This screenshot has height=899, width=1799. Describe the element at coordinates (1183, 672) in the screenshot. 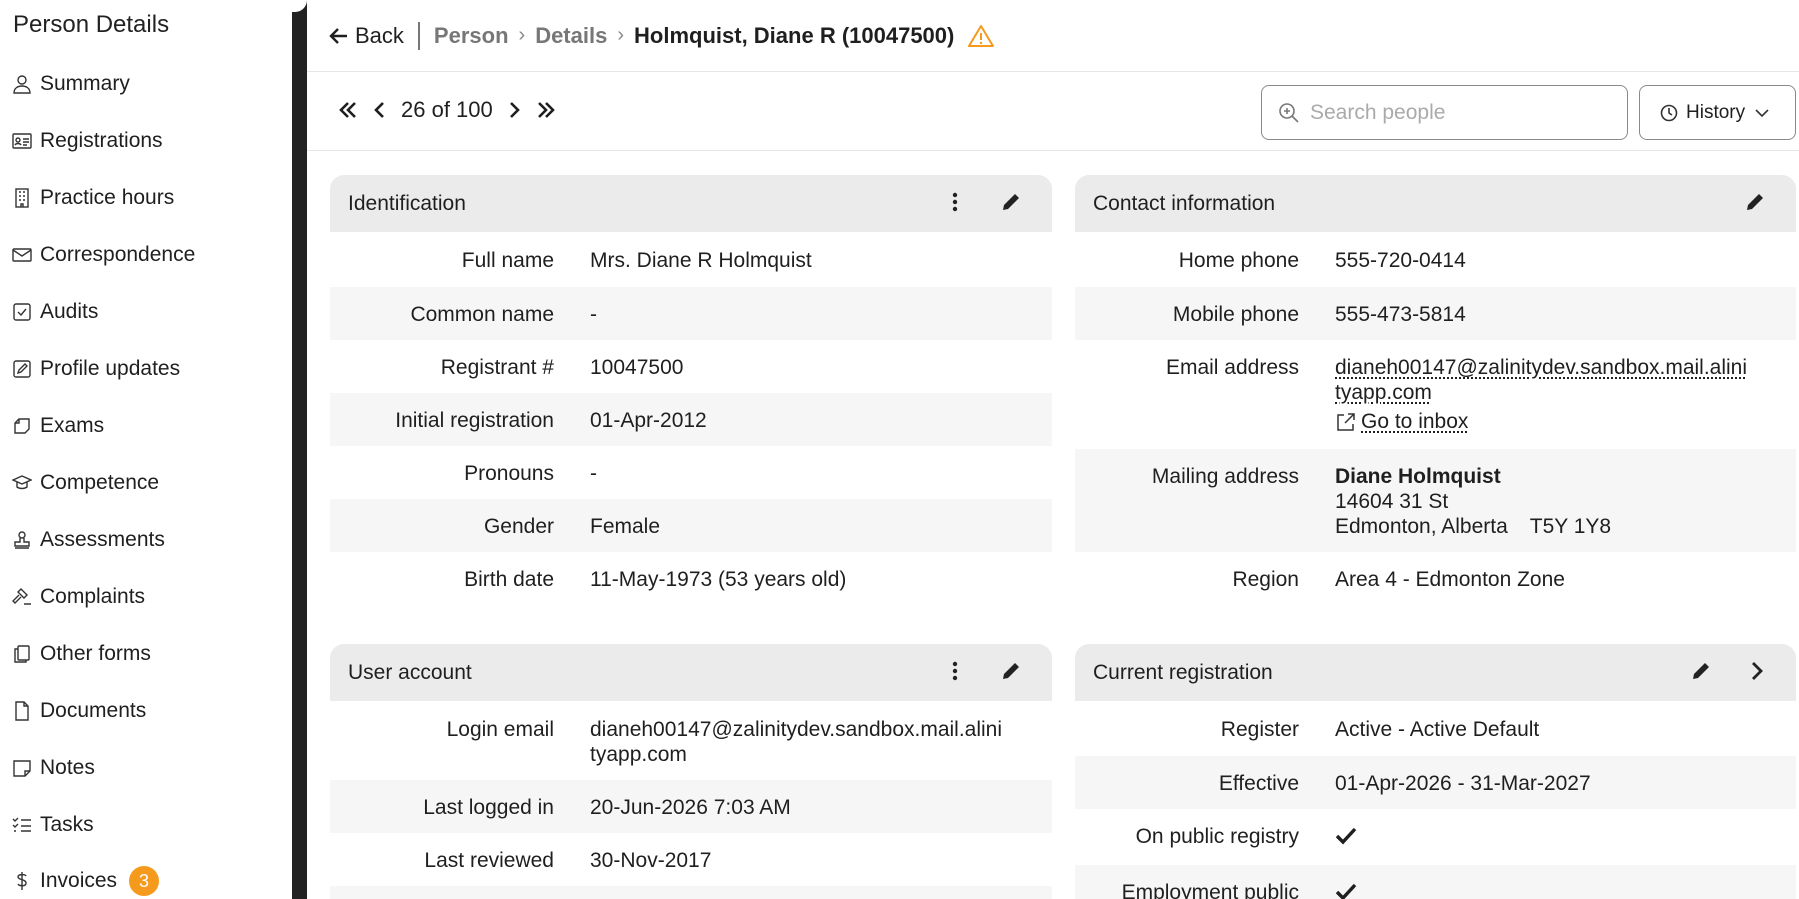

I see `card-title: Current registration` at that location.